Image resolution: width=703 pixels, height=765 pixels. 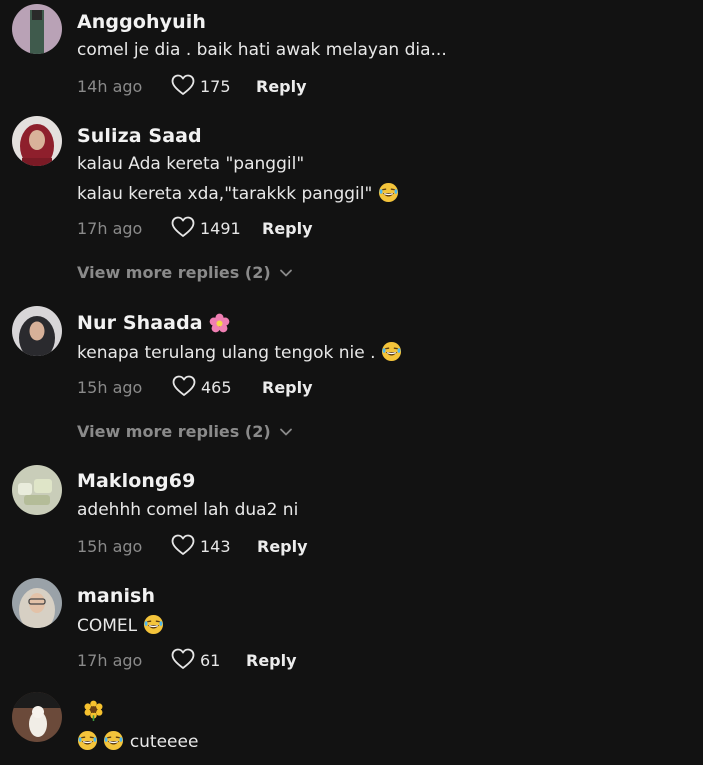 What do you see at coordinates (120, 625) in the screenshot?
I see `comment-text: COMEL` at bounding box center [120, 625].